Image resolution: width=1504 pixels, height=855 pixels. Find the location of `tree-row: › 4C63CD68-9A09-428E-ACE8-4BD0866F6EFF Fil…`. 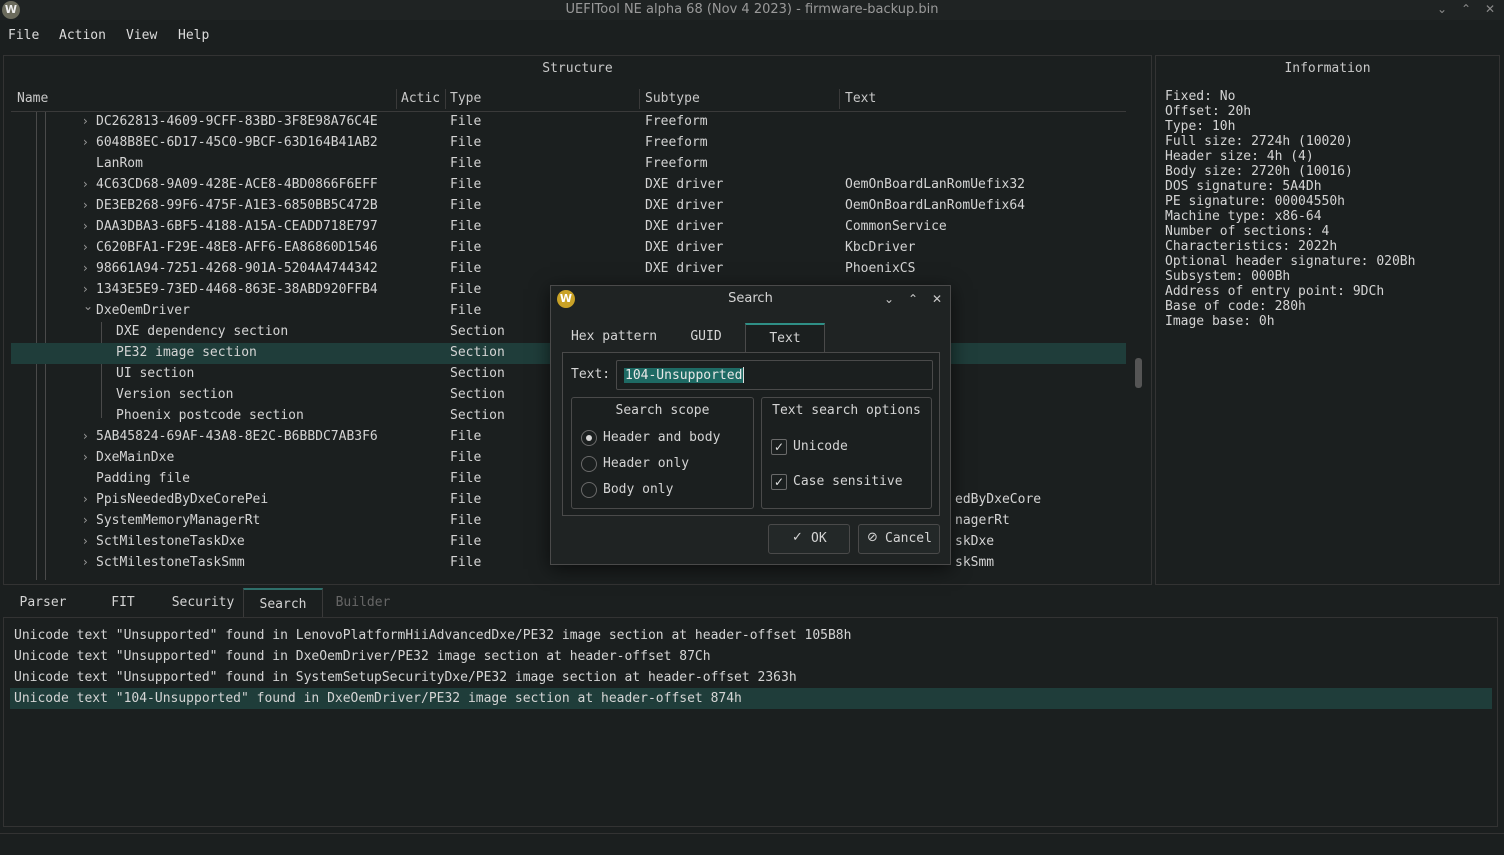

tree-row: › 4C63CD68-9A09-428E-ACE8-4BD0866F6EFF Fil… is located at coordinates (568, 185).